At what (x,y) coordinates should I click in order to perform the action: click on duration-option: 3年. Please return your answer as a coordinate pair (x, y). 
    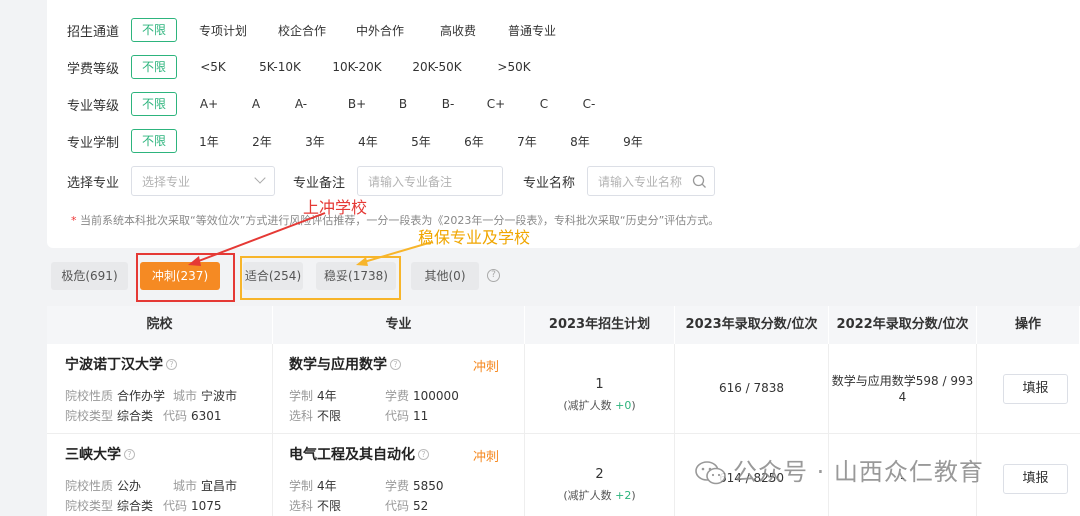
    Looking at the image, I should click on (315, 141).